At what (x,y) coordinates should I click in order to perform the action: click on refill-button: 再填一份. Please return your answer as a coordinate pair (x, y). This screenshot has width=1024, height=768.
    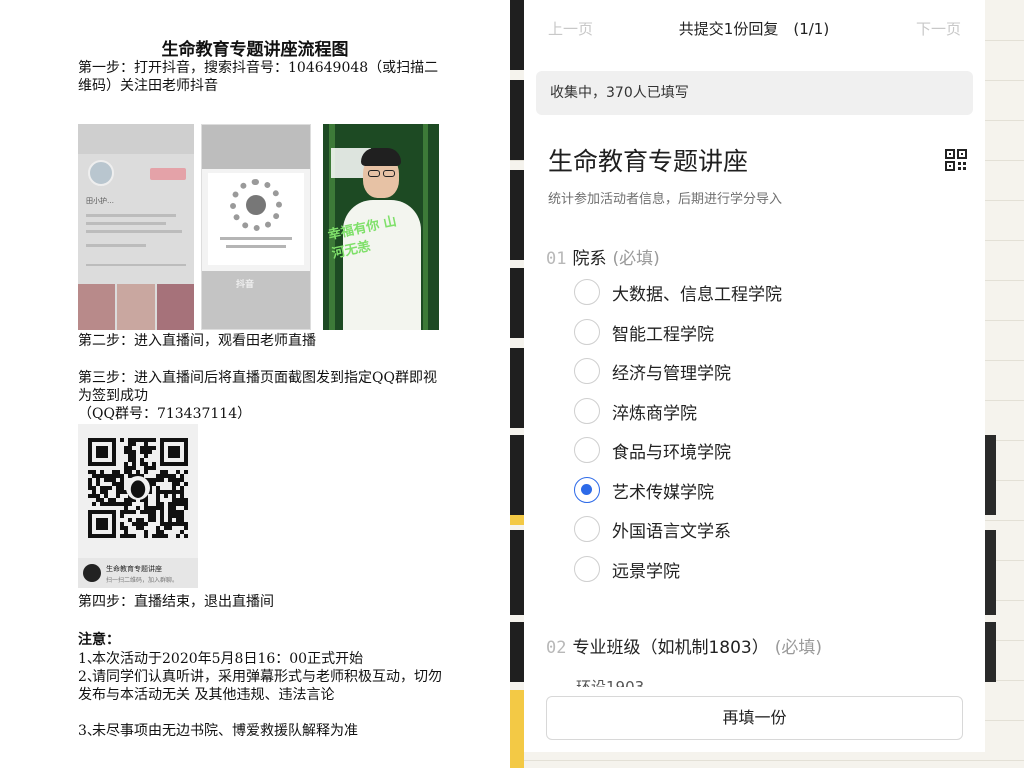
    Looking at the image, I should click on (754, 718).